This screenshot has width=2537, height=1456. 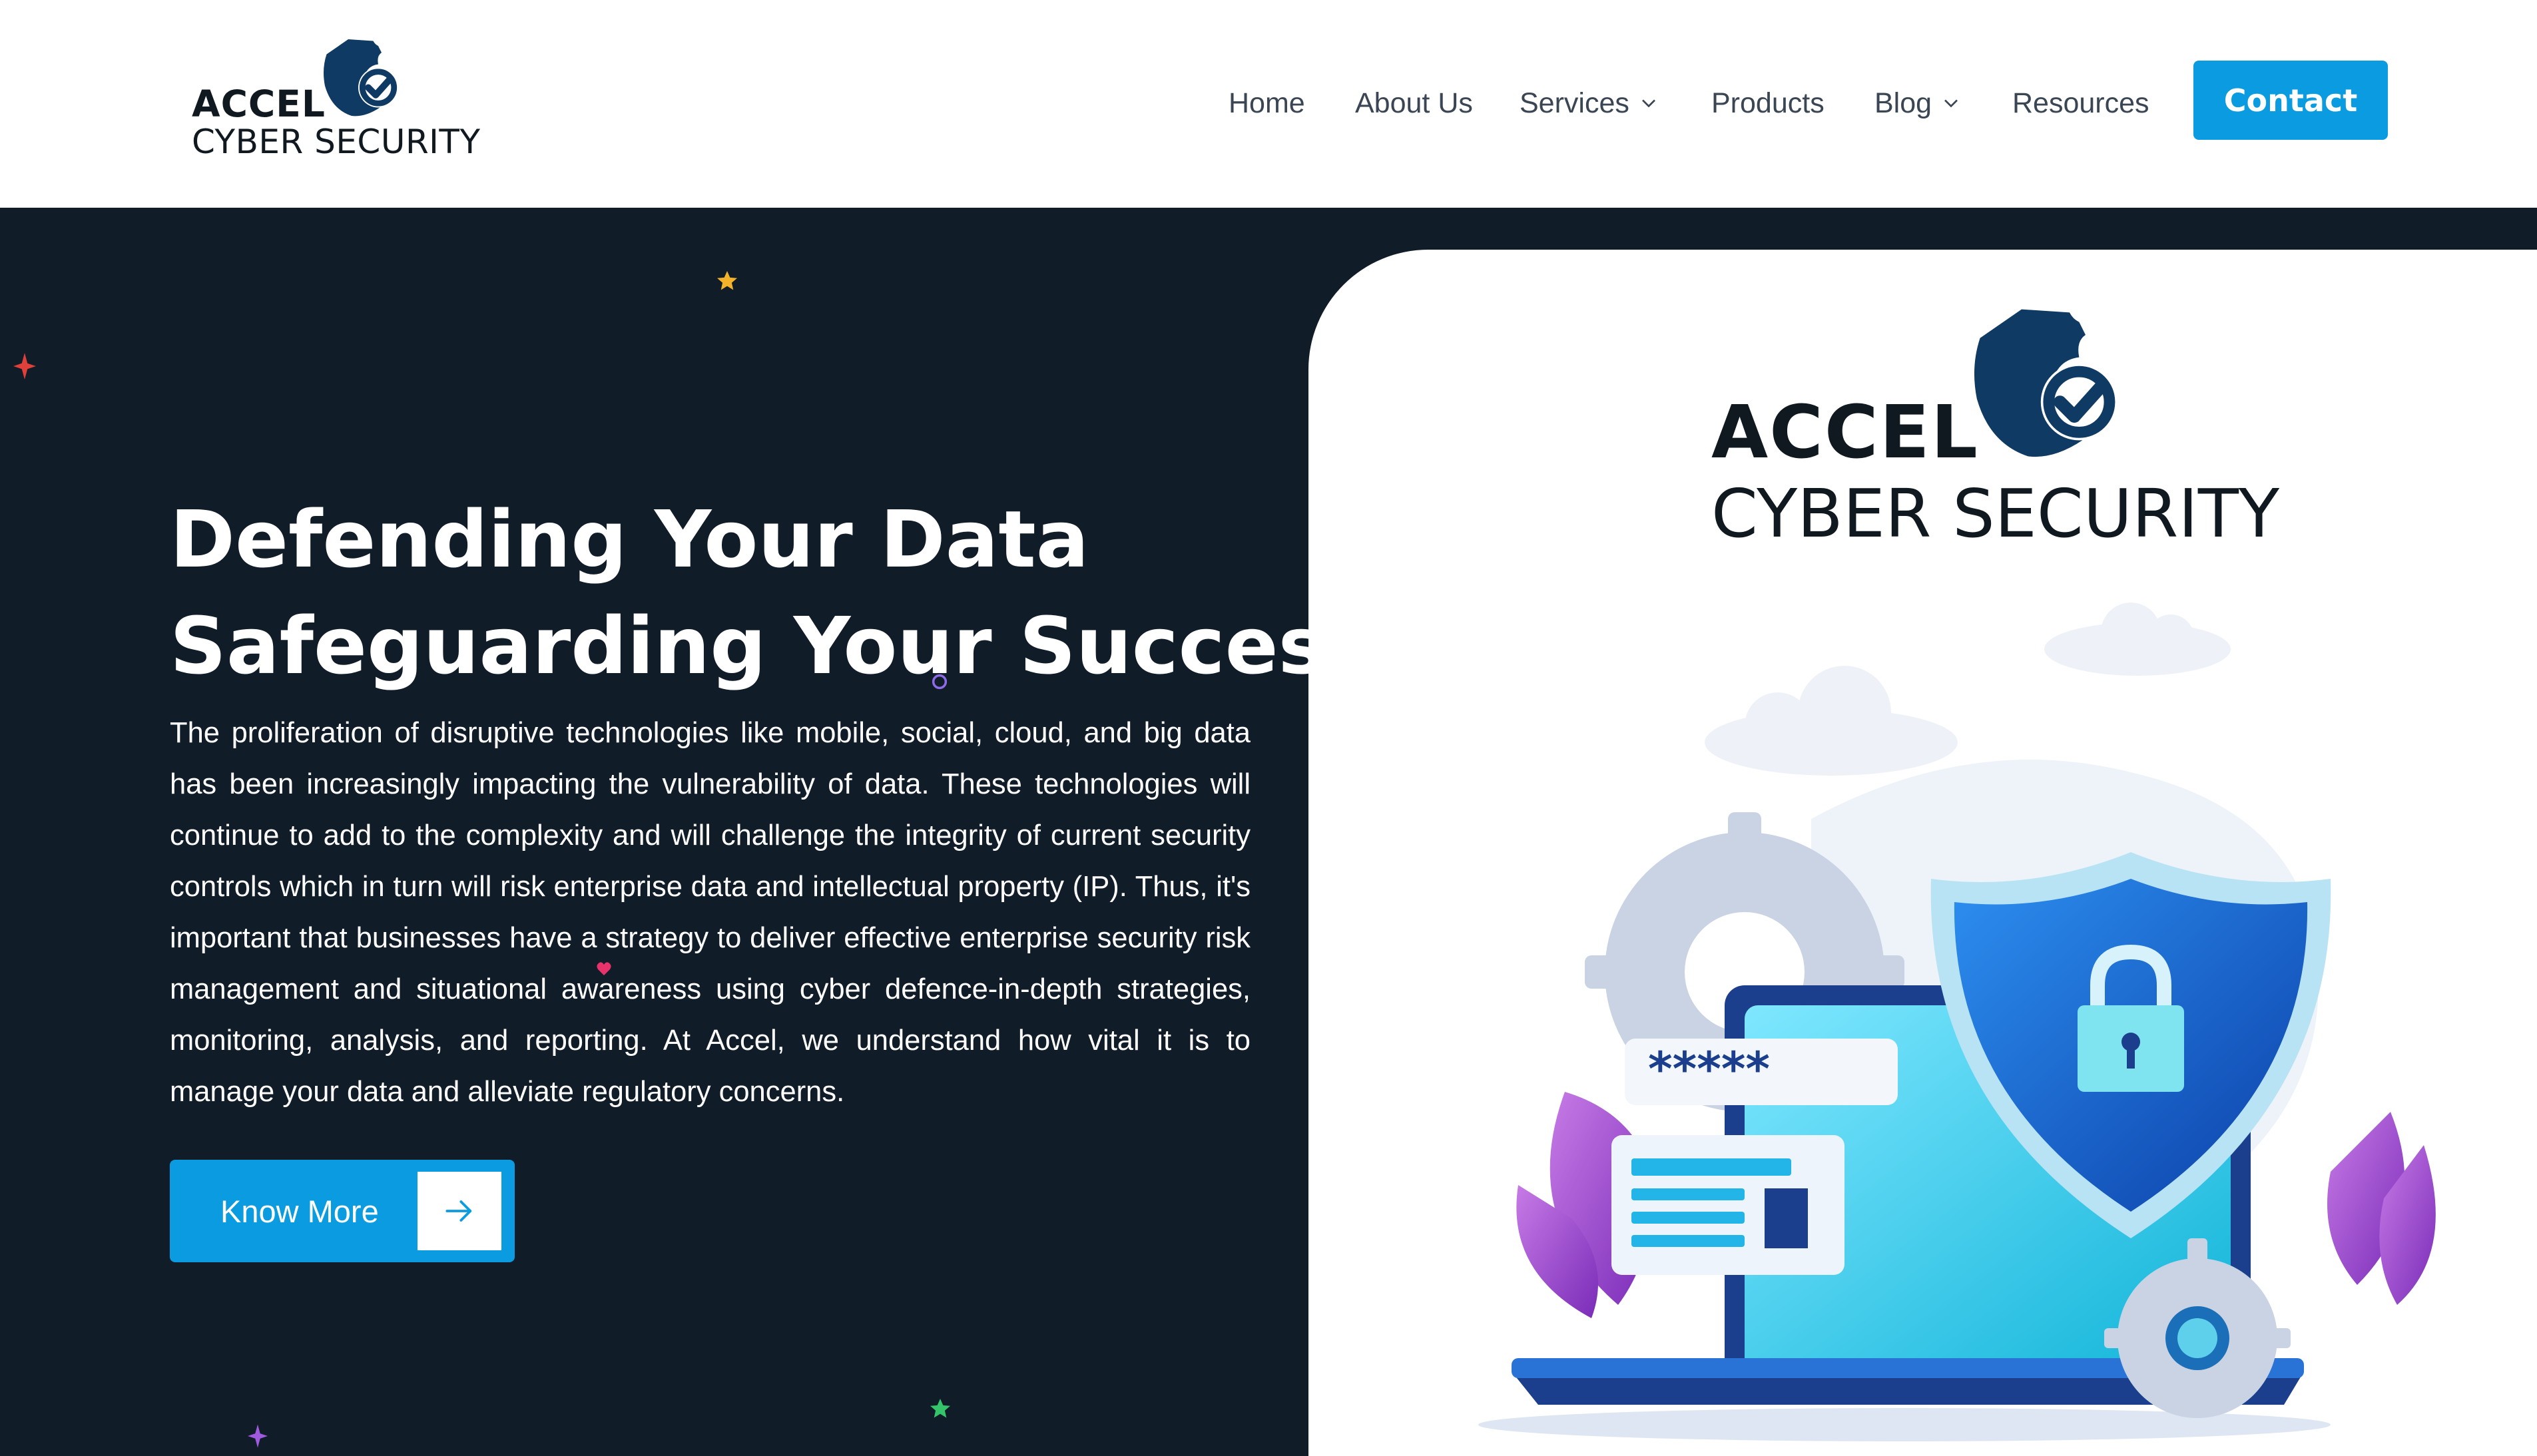 I want to click on know-more-button: Know More, so click(x=342, y=1211).